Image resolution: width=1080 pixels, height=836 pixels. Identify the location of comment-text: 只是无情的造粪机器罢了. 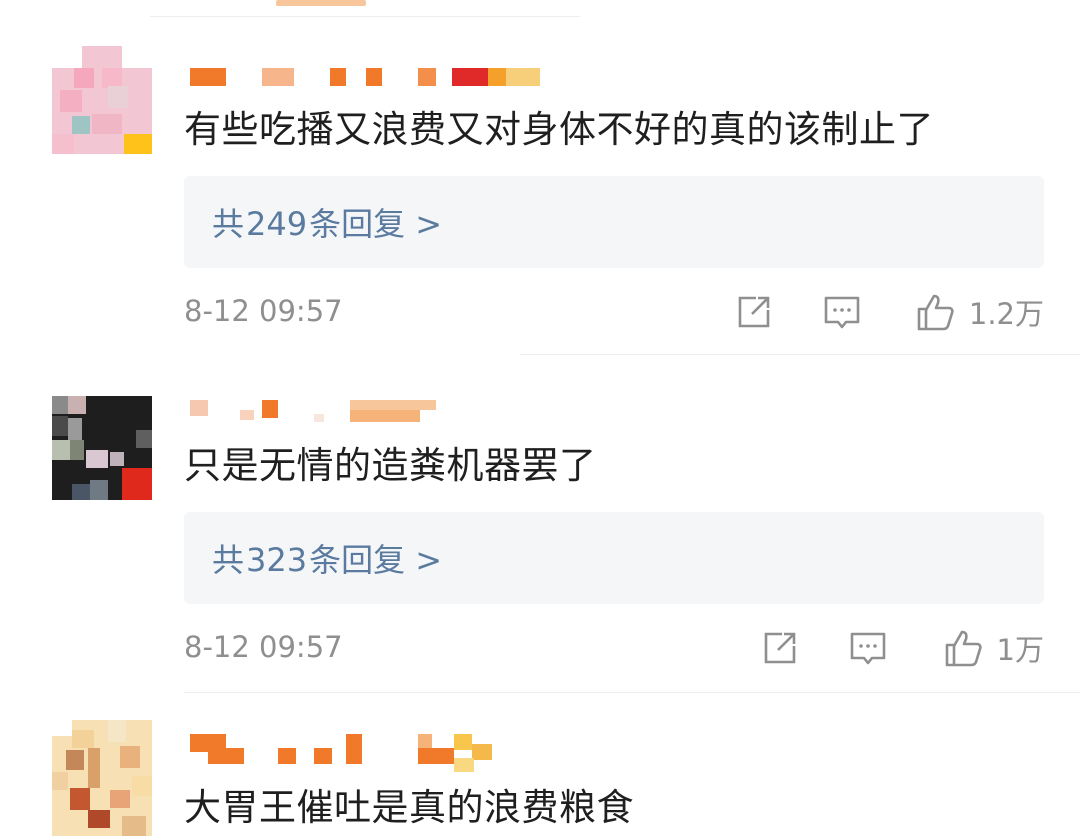
(390, 465).